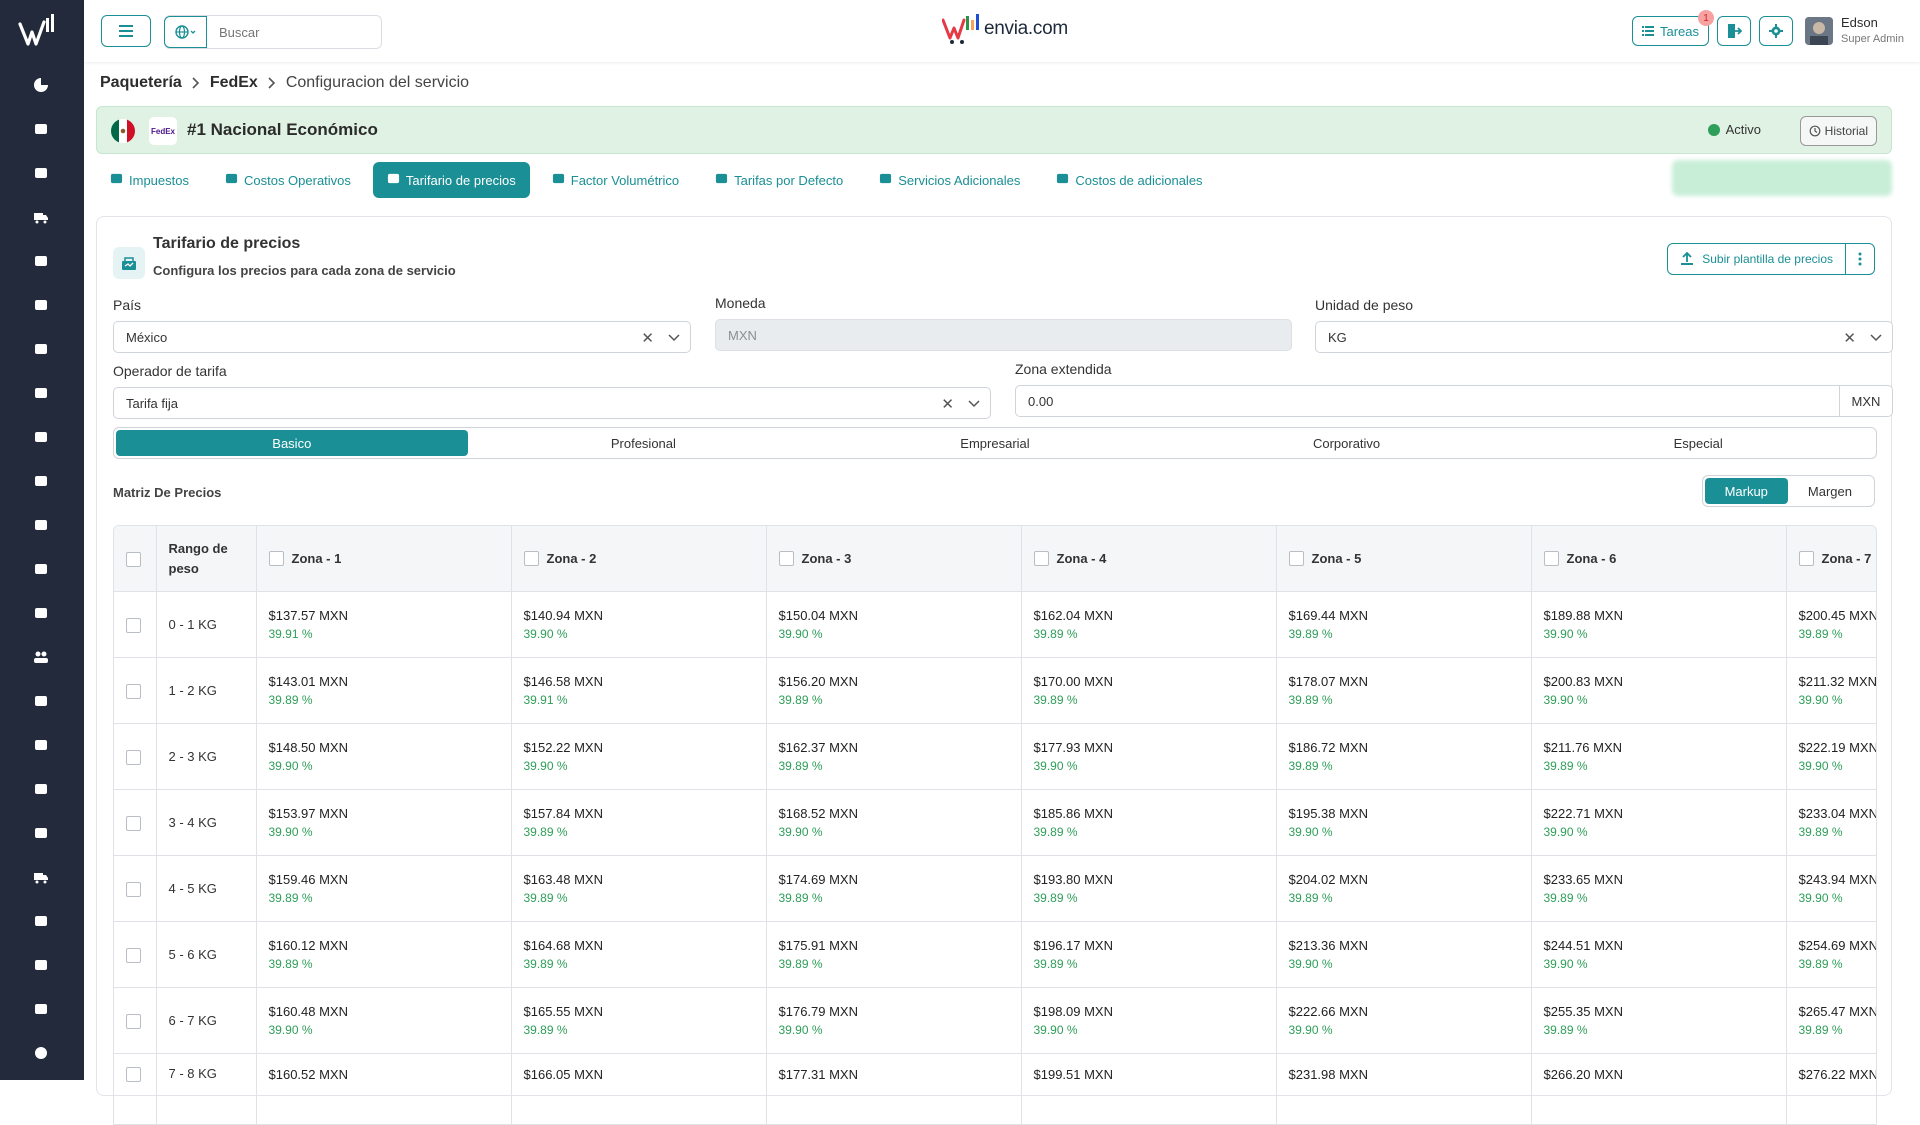  Describe the element at coordinates (133, 559) in the screenshot. I see `select-all-checkbox` at that location.